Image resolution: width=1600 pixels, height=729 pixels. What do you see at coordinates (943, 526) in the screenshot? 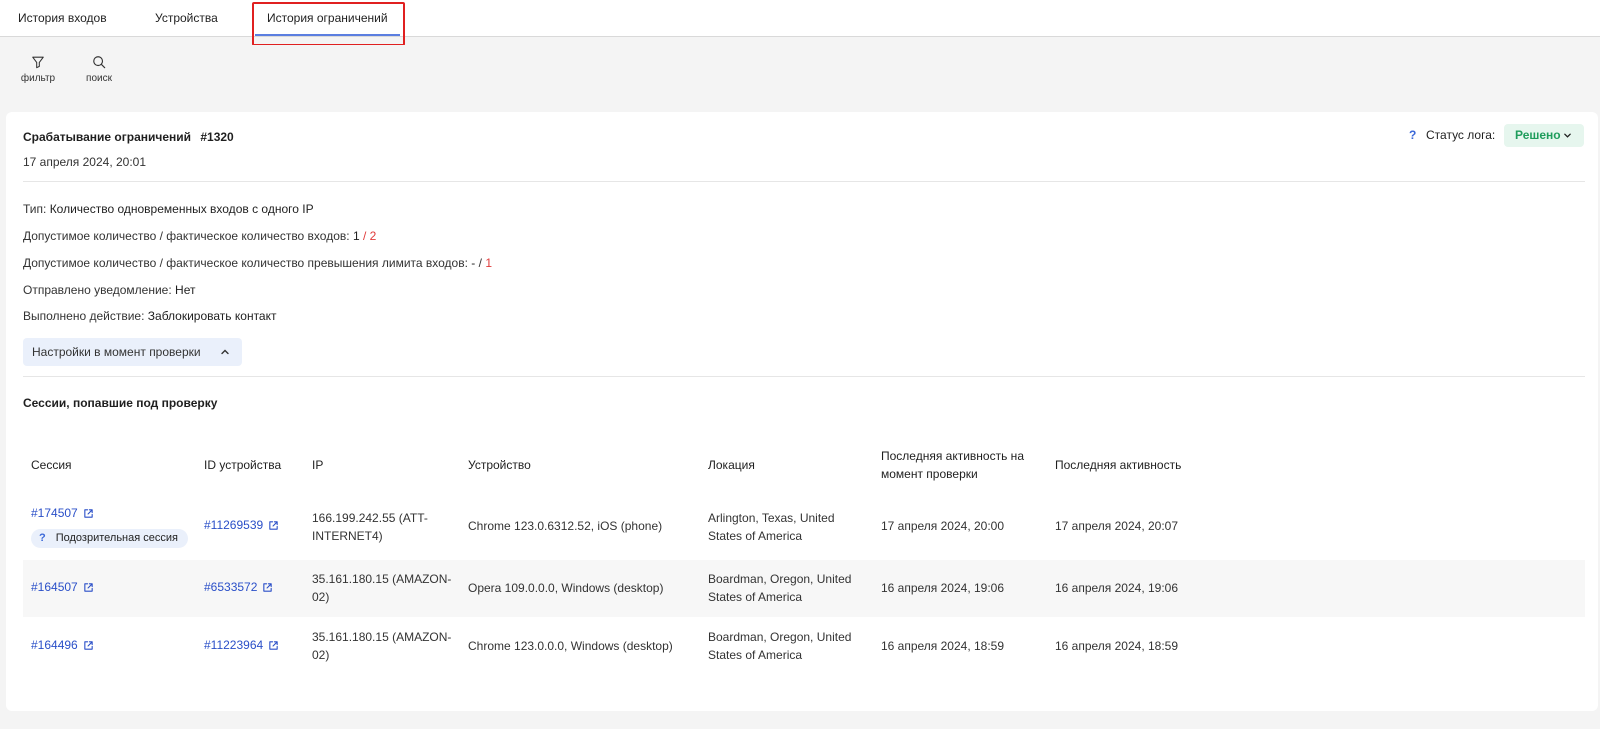
I see `last-active-check-cell: 17 апреля 2024, 20:00` at bounding box center [943, 526].